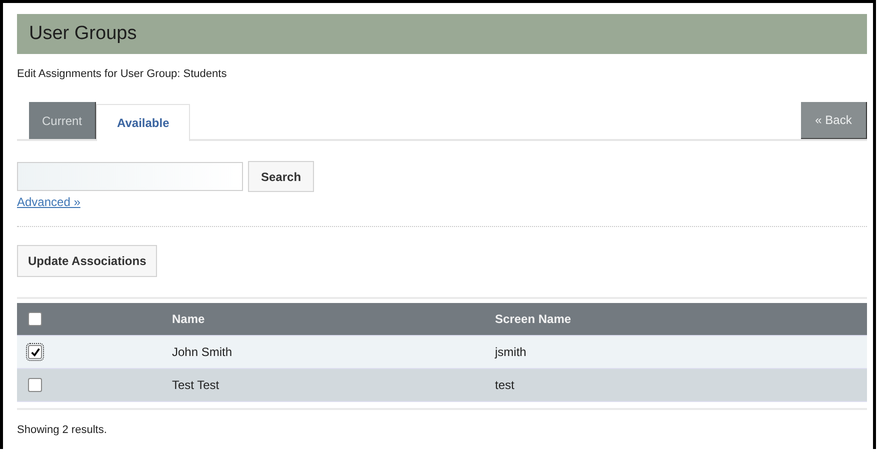  Describe the element at coordinates (143, 122) in the screenshot. I see `tab: Available` at that location.